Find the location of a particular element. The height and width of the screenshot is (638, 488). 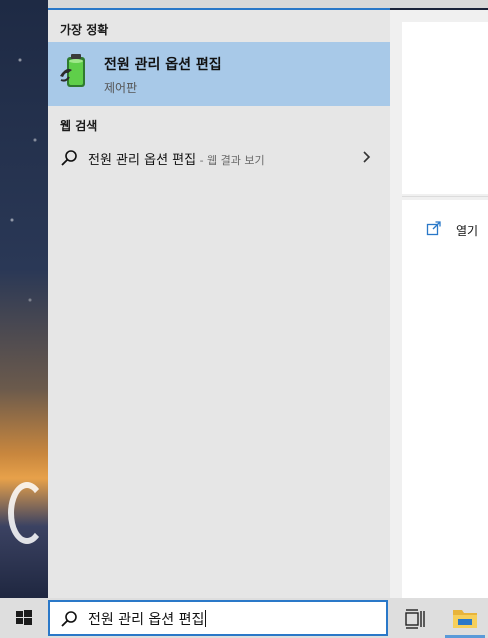

search-input: 전원 관리 옵션 편집 is located at coordinates (147, 619).